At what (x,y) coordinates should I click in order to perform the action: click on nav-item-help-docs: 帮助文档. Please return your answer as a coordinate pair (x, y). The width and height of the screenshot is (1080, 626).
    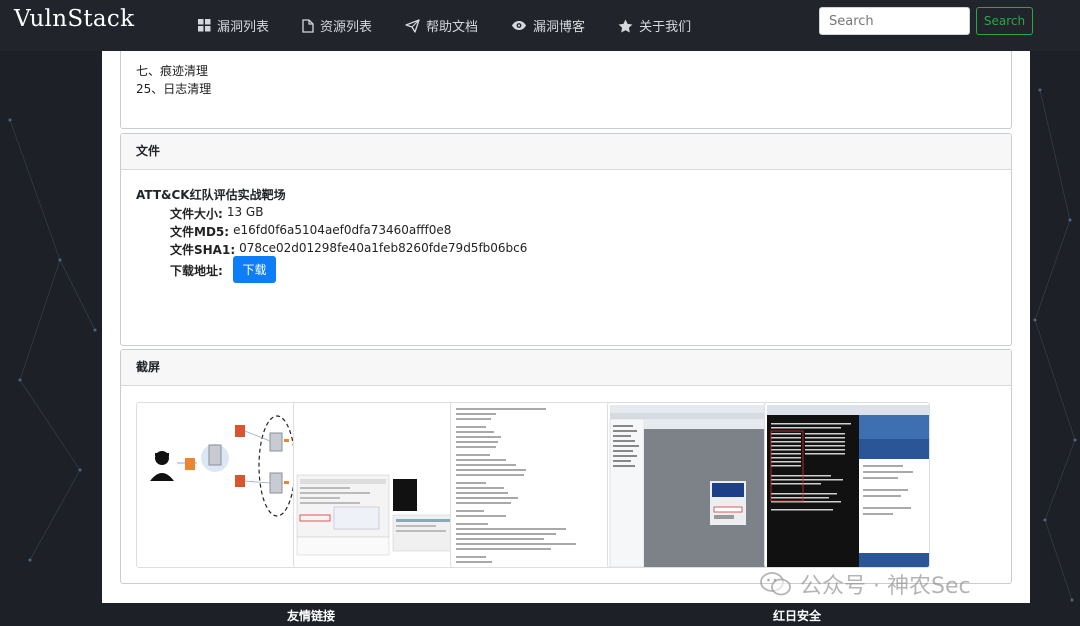
    Looking at the image, I should click on (441, 25).